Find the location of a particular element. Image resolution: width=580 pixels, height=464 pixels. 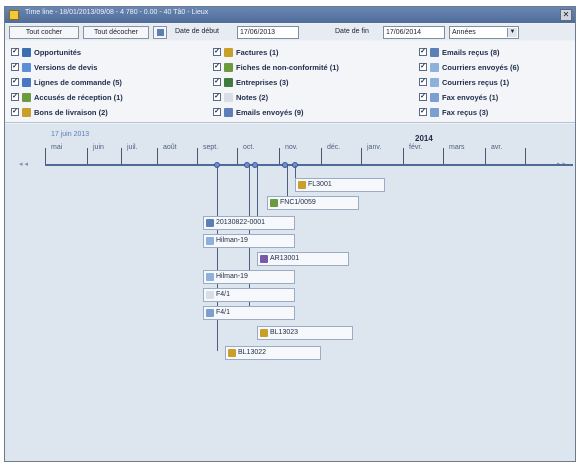

month-label: nov. is located at coordinates (291, 147).